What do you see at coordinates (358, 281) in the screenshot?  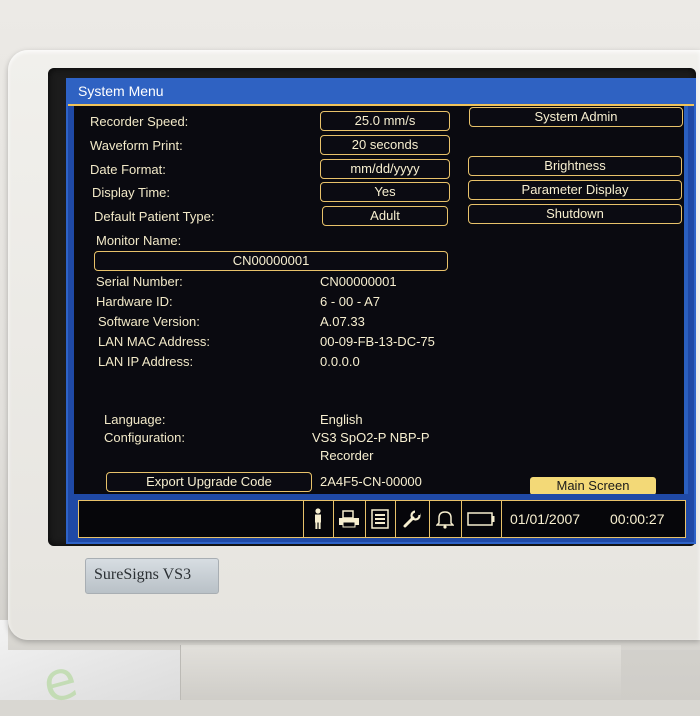 I see `serial-number-value: CN00000001` at bounding box center [358, 281].